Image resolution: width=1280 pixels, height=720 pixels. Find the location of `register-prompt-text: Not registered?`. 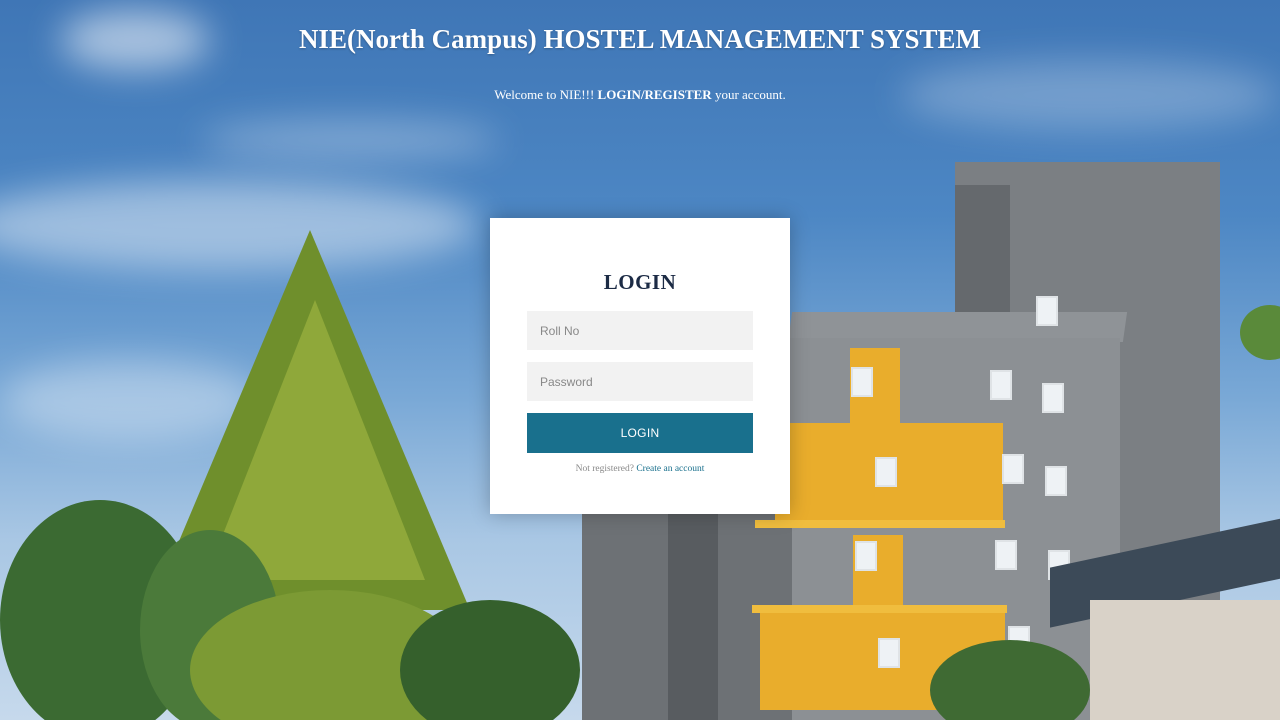

register-prompt-text: Not registered? is located at coordinates (604, 469).